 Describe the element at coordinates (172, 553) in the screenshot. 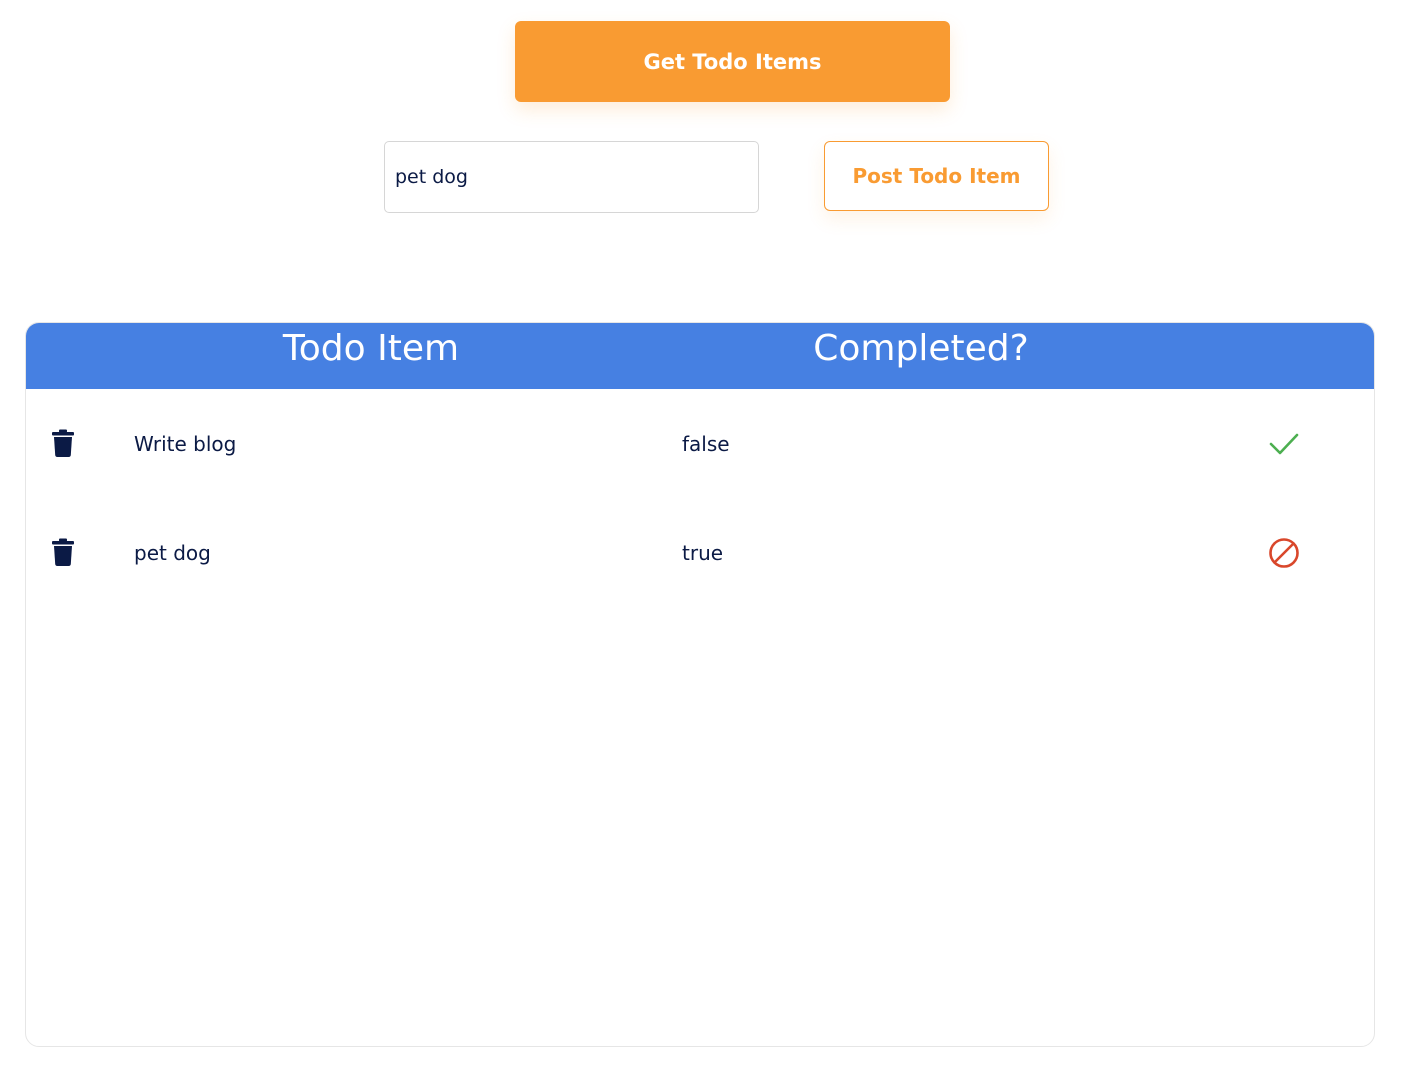

I see `todo-item-text: pet dog` at that location.